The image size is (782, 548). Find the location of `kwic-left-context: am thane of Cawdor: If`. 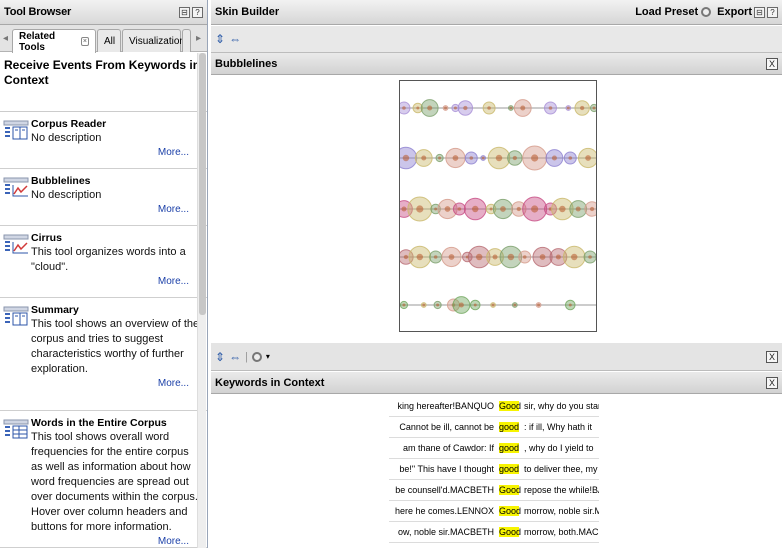

kwic-left-context: am thane of Cawdor: If is located at coordinates (448, 448).